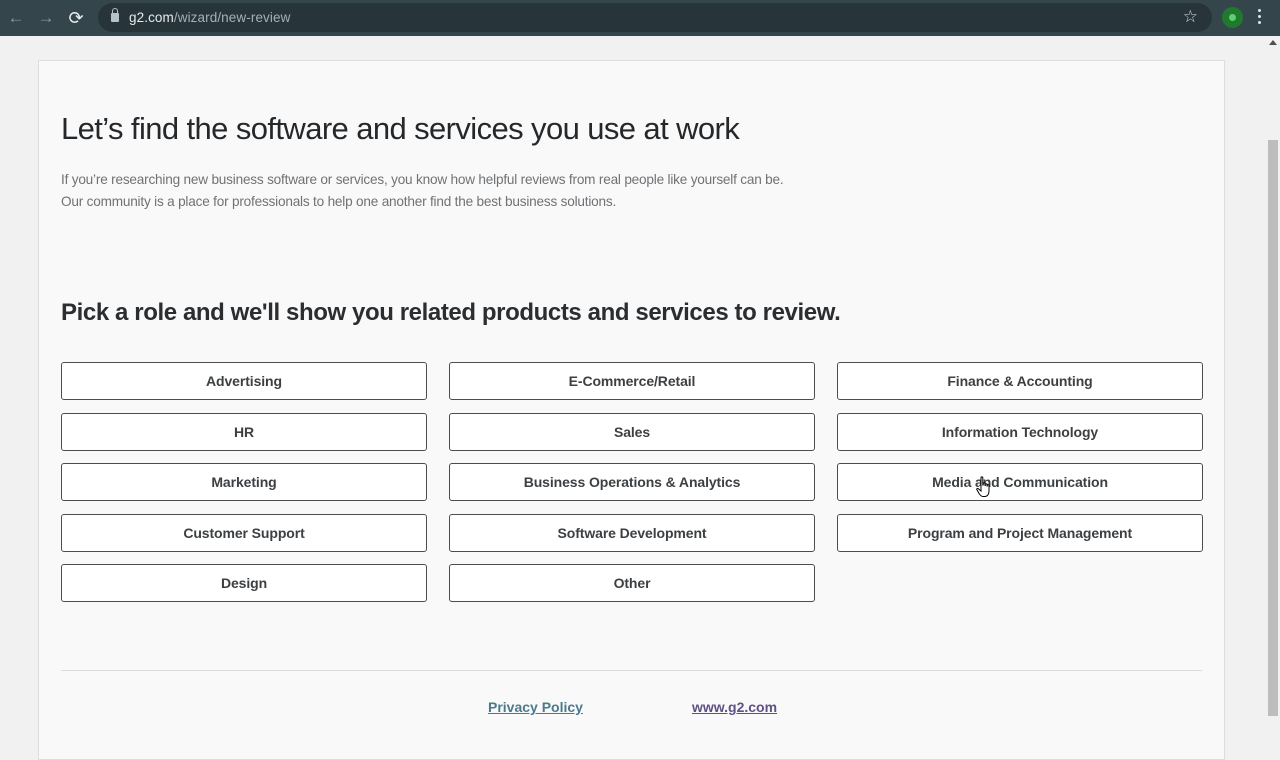 The height and width of the screenshot is (760, 1280). What do you see at coordinates (244, 532) in the screenshot?
I see `role-button-customer-support: Customer Support` at bounding box center [244, 532].